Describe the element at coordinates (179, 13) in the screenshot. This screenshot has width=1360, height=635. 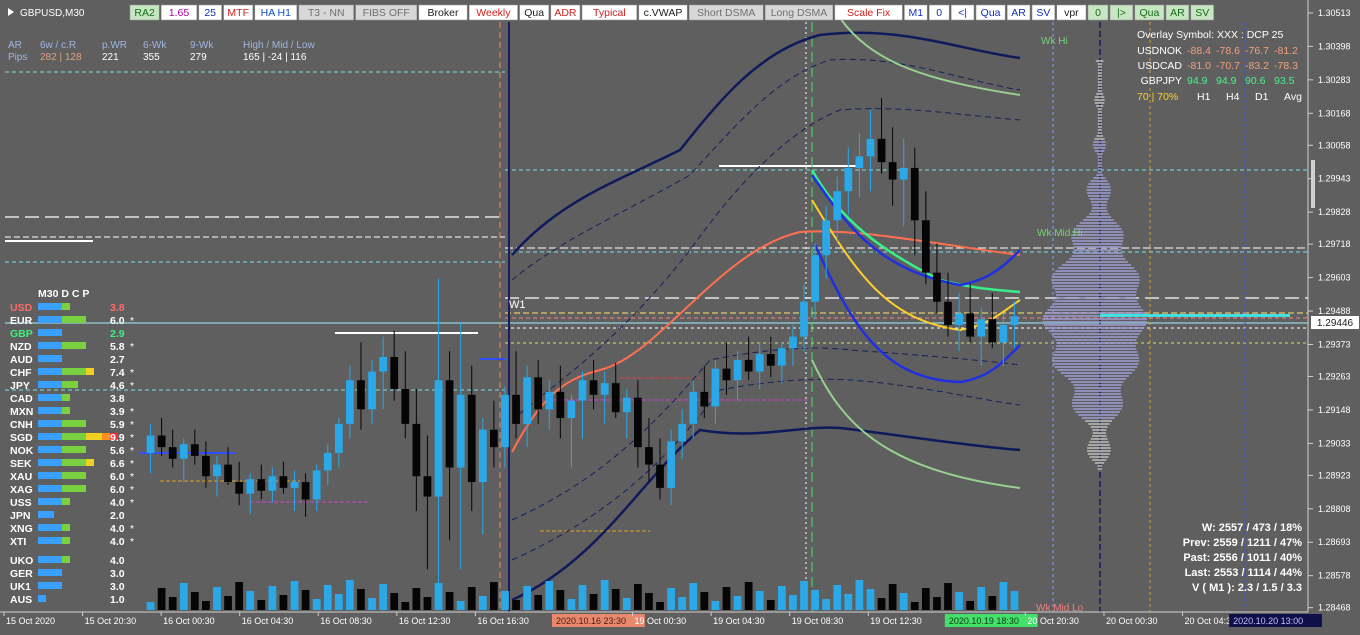
I see `toolbar-button-label: 1.65` at that location.